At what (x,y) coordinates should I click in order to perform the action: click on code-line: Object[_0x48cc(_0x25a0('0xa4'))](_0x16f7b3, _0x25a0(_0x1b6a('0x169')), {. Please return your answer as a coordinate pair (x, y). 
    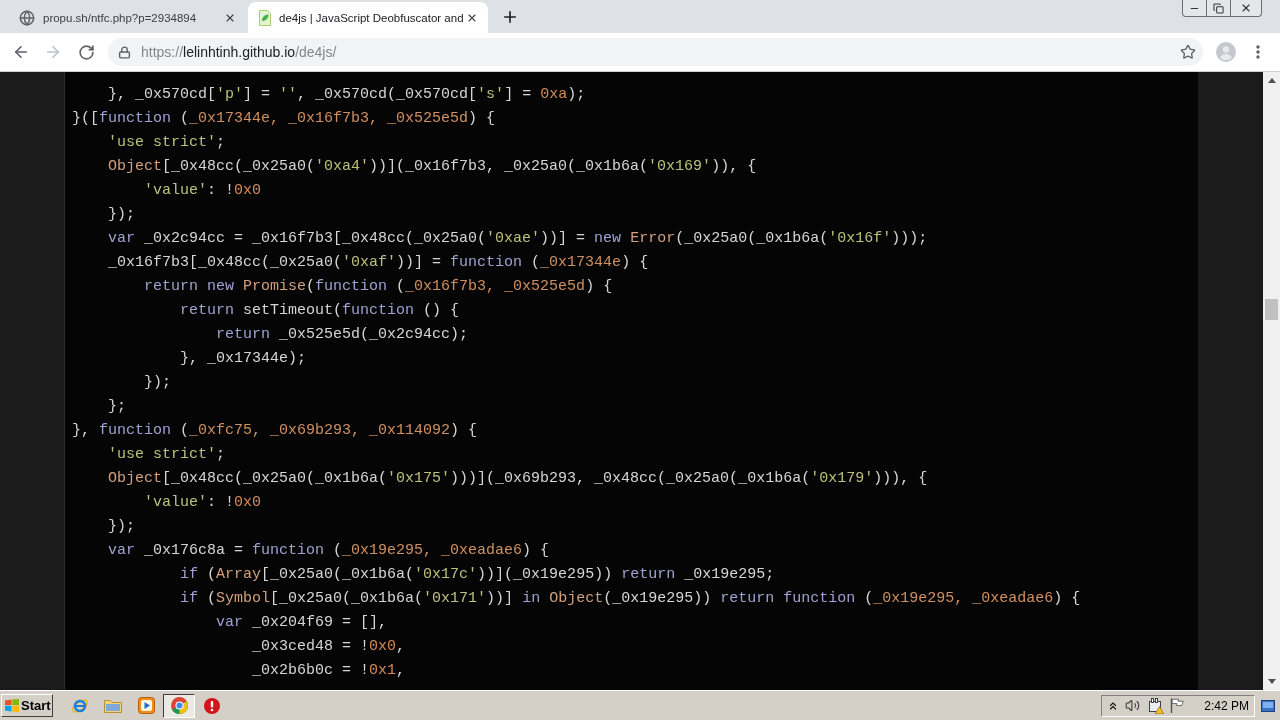
    Looking at the image, I should click on (432, 167).